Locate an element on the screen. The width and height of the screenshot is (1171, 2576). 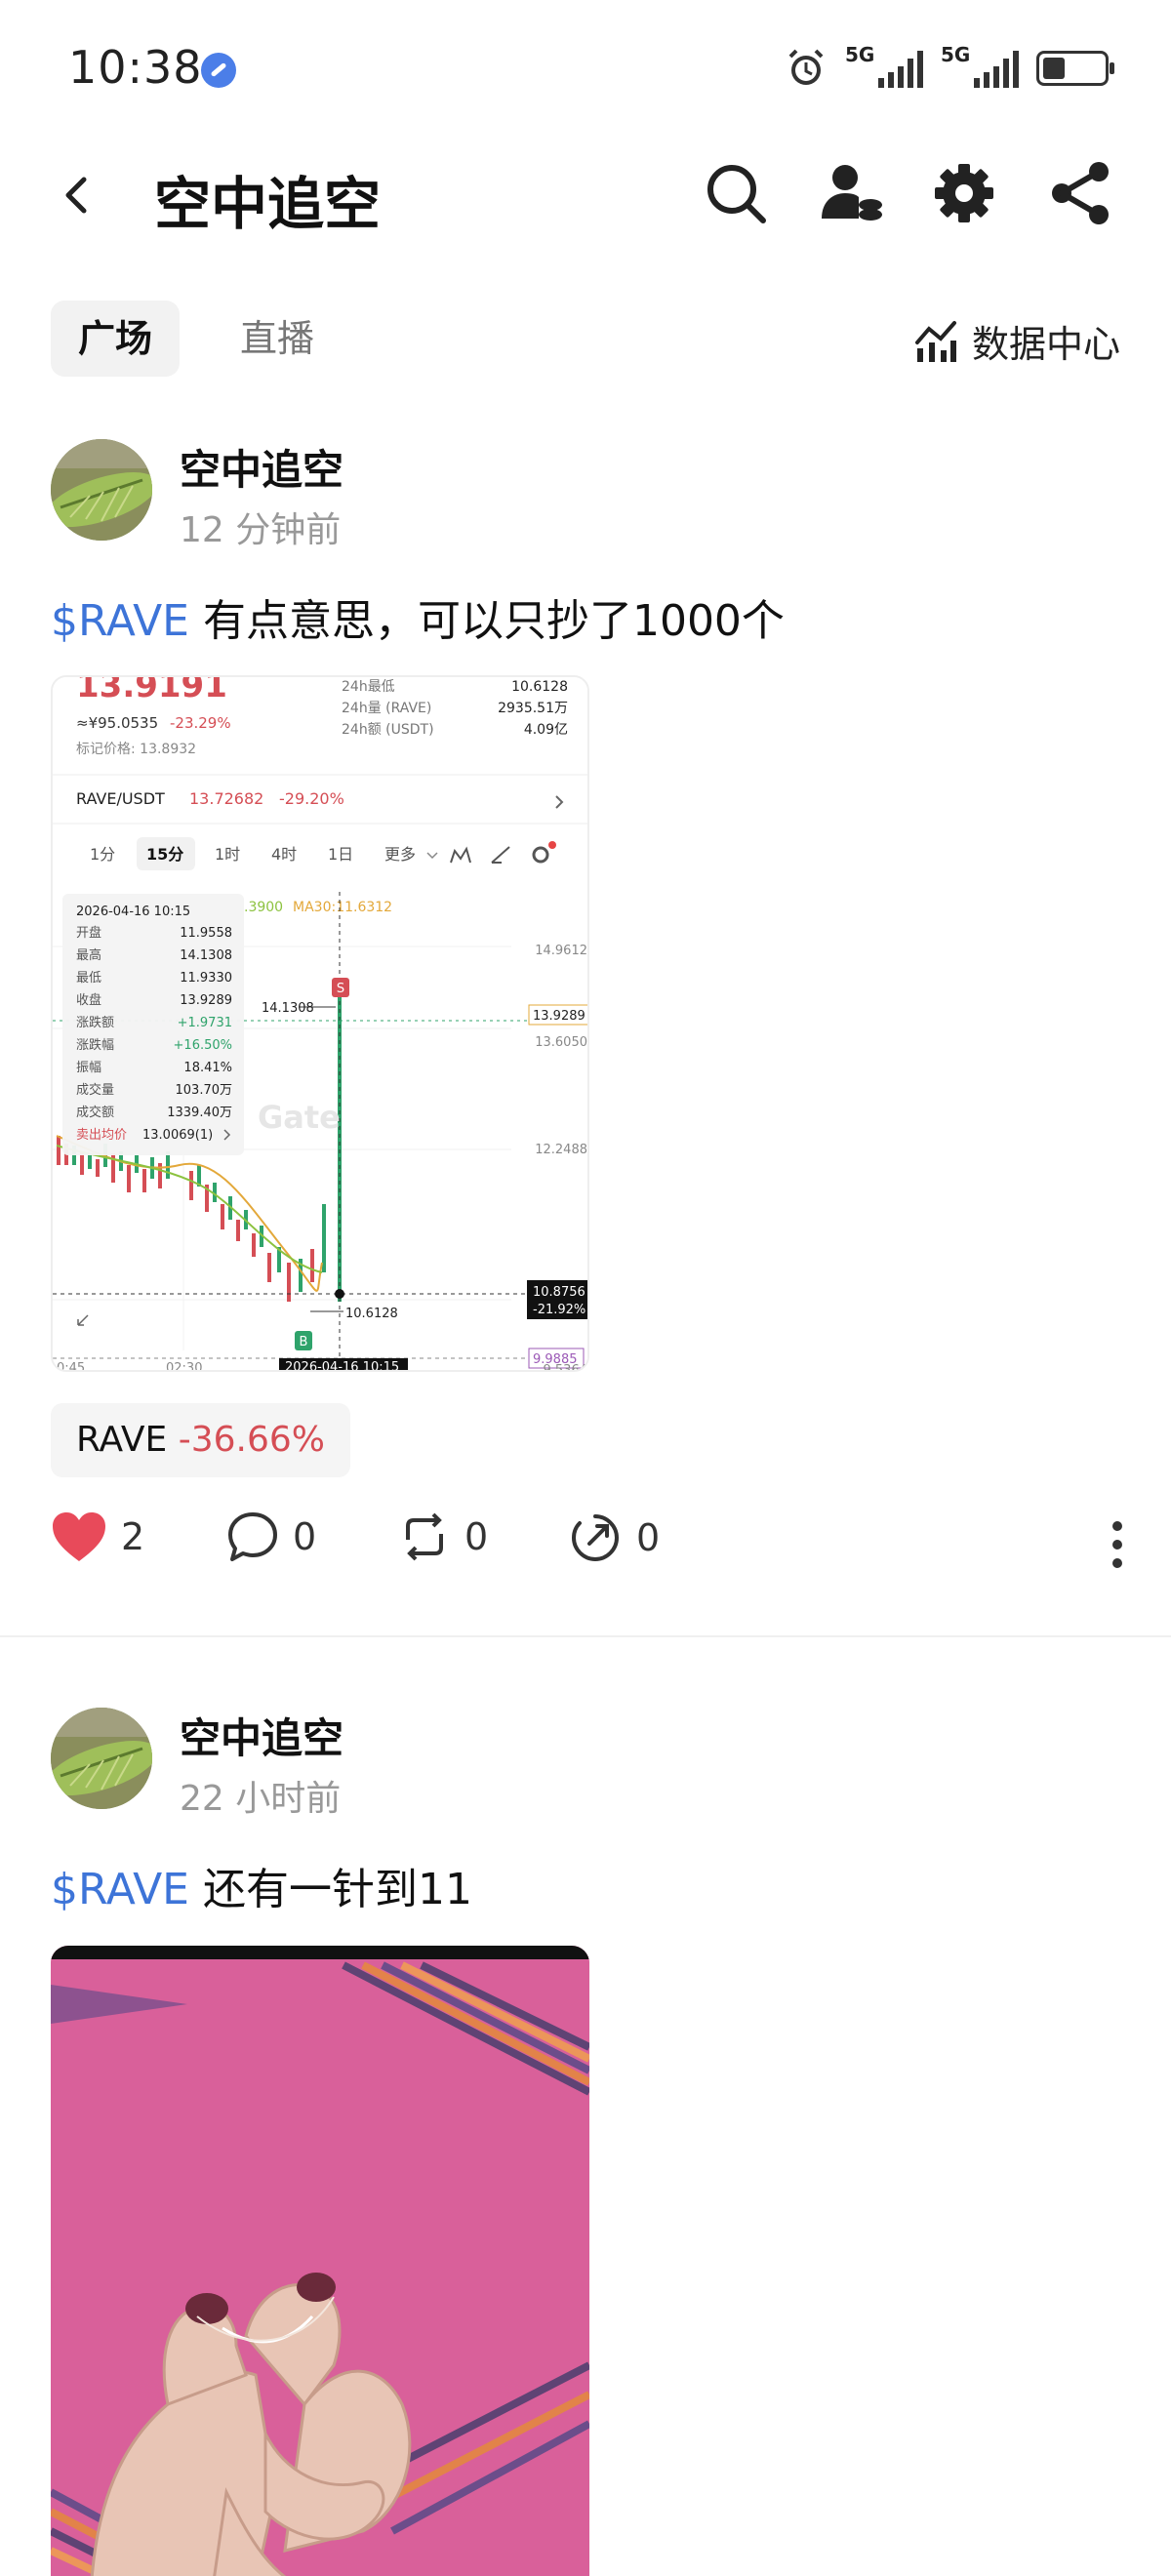
data-chart-icon is located at coordinates (935, 341).